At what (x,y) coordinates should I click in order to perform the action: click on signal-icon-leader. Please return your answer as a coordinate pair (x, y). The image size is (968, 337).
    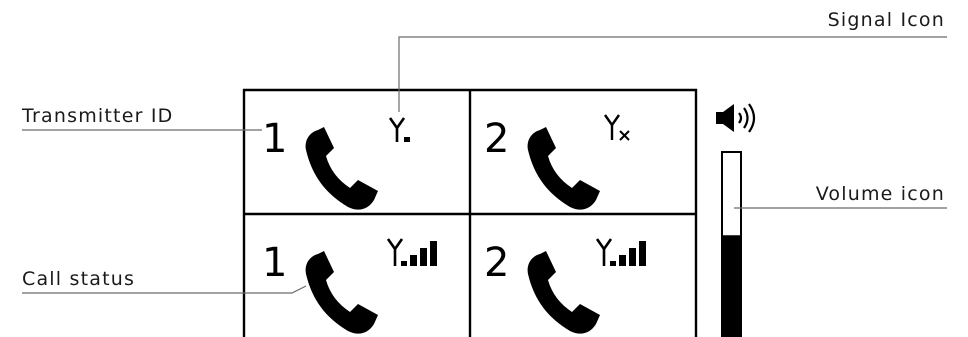
    Looking at the image, I should click on (672, 74).